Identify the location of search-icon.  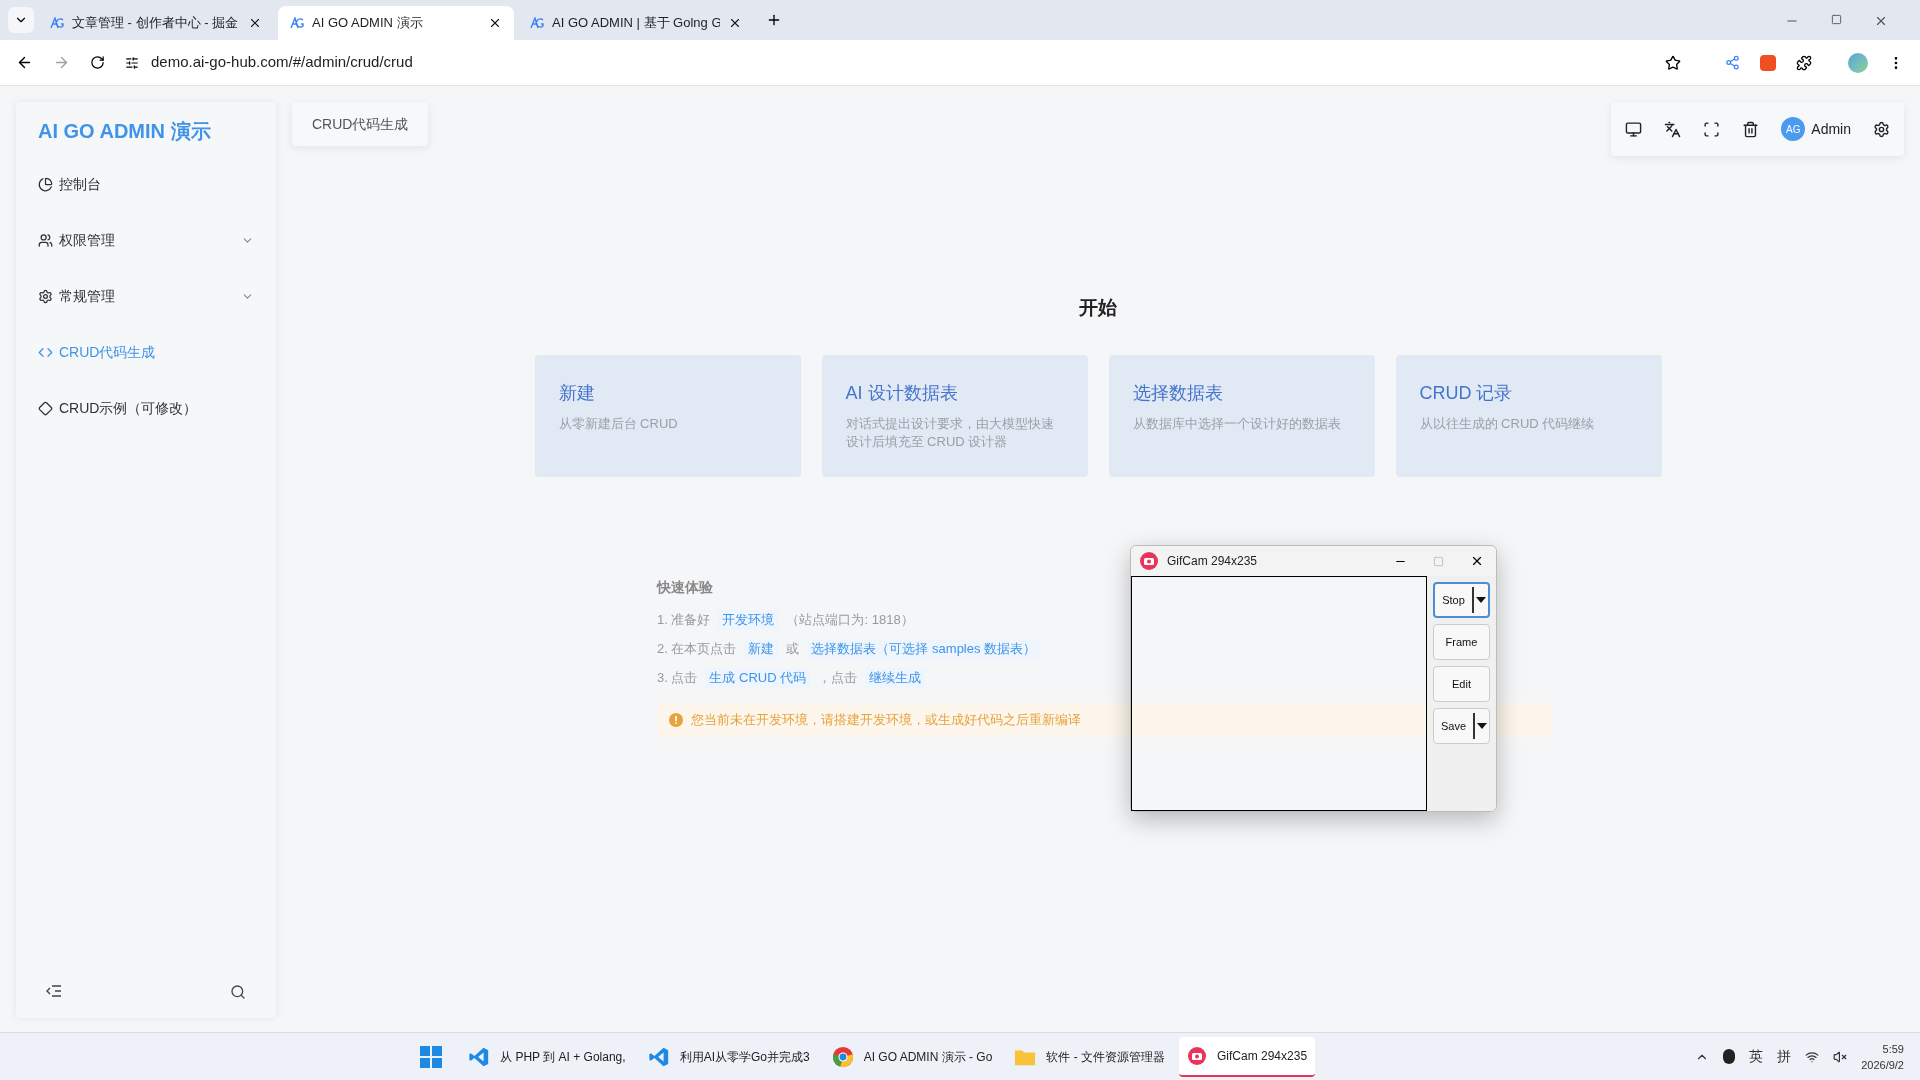
(238, 992).